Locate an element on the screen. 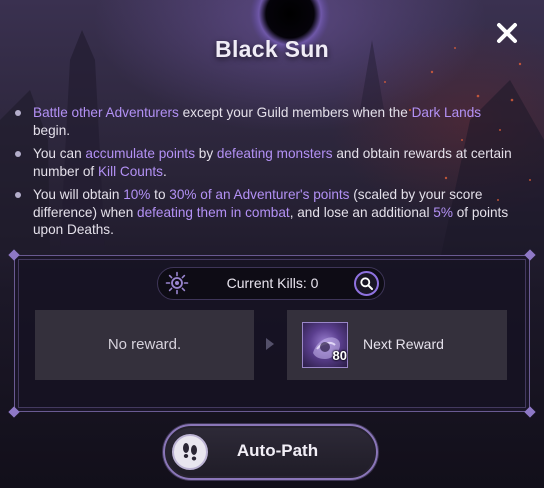  rule-highlight-text: 30% of an Adventurer's points is located at coordinates (259, 194).